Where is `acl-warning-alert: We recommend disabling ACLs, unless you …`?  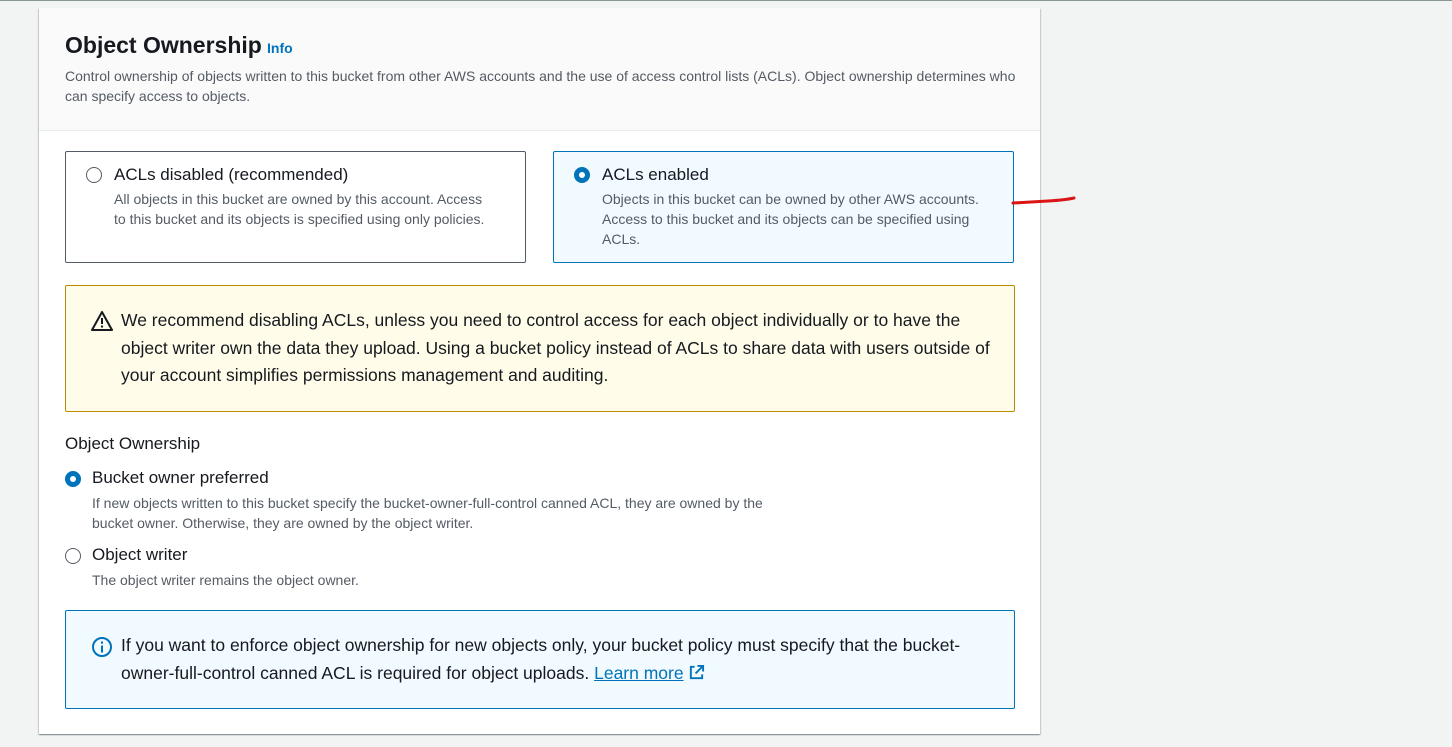 acl-warning-alert: We recommend disabling ACLs, unless you … is located at coordinates (540, 348).